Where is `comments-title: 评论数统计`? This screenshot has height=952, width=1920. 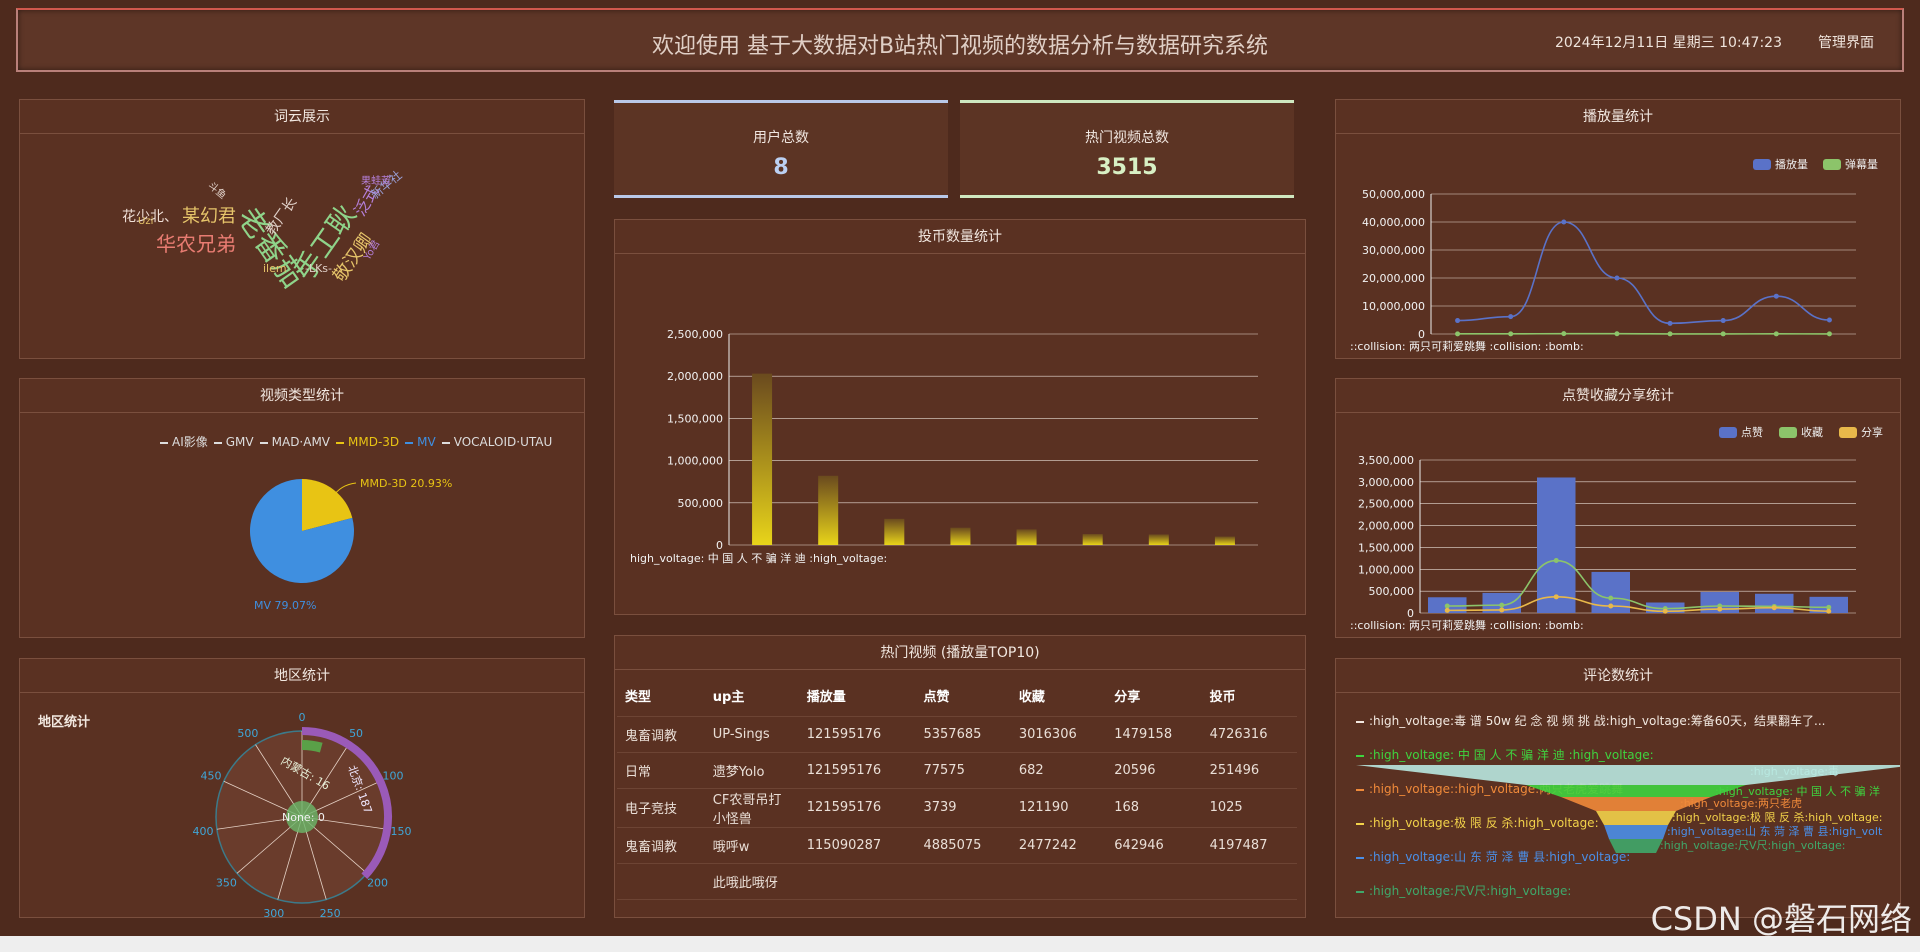
comments-title: 评论数统计 is located at coordinates (1618, 676).